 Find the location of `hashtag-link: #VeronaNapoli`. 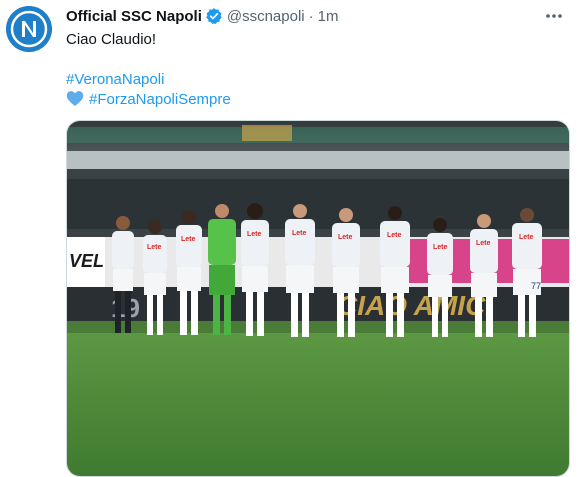

hashtag-link: #VeronaNapoli is located at coordinates (115, 79).